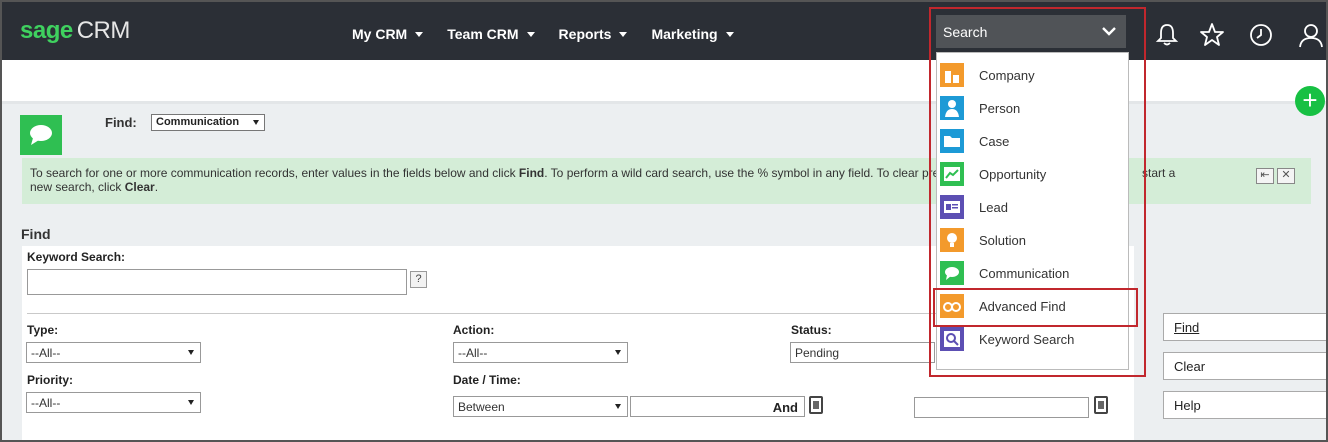 The width and height of the screenshot is (1328, 442). What do you see at coordinates (816, 405) in the screenshot?
I see `calendar-from-icon` at bounding box center [816, 405].